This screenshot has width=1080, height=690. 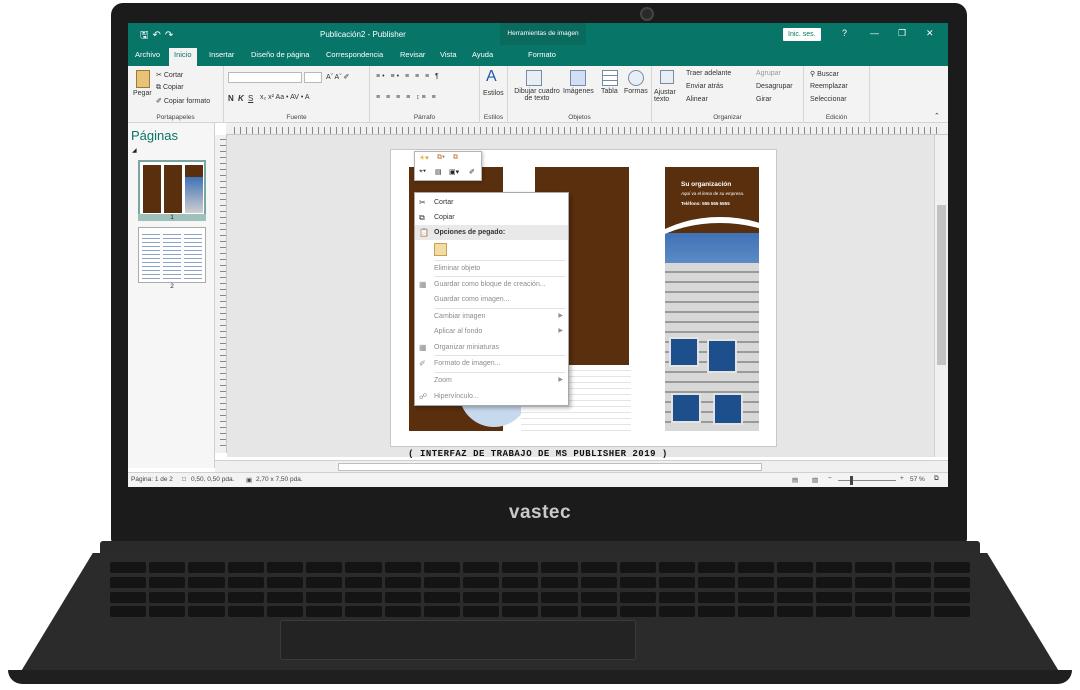 What do you see at coordinates (610, 78) in the screenshot?
I see `table-icon` at bounding box center [610, 78].